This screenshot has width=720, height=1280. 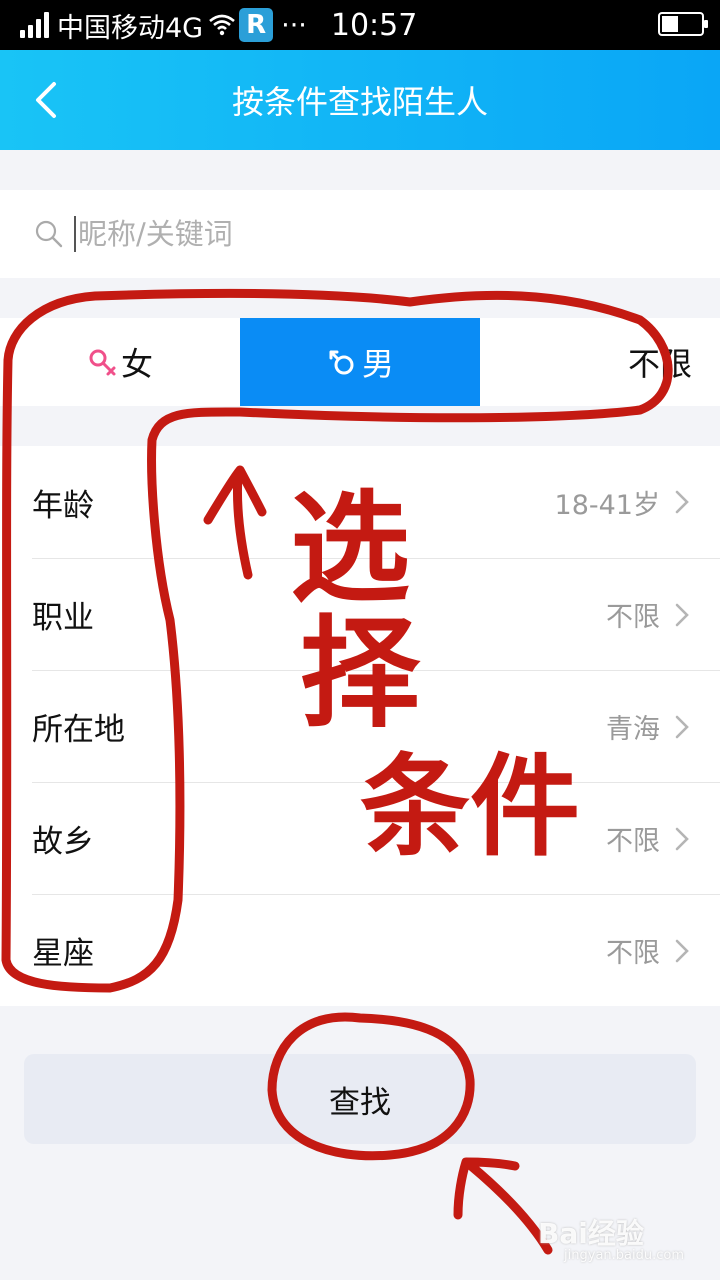 What do you see at coordinates (63, 842) in the screenshot?
I see `filter-label: 故乡` at bounding box center [63, 842].